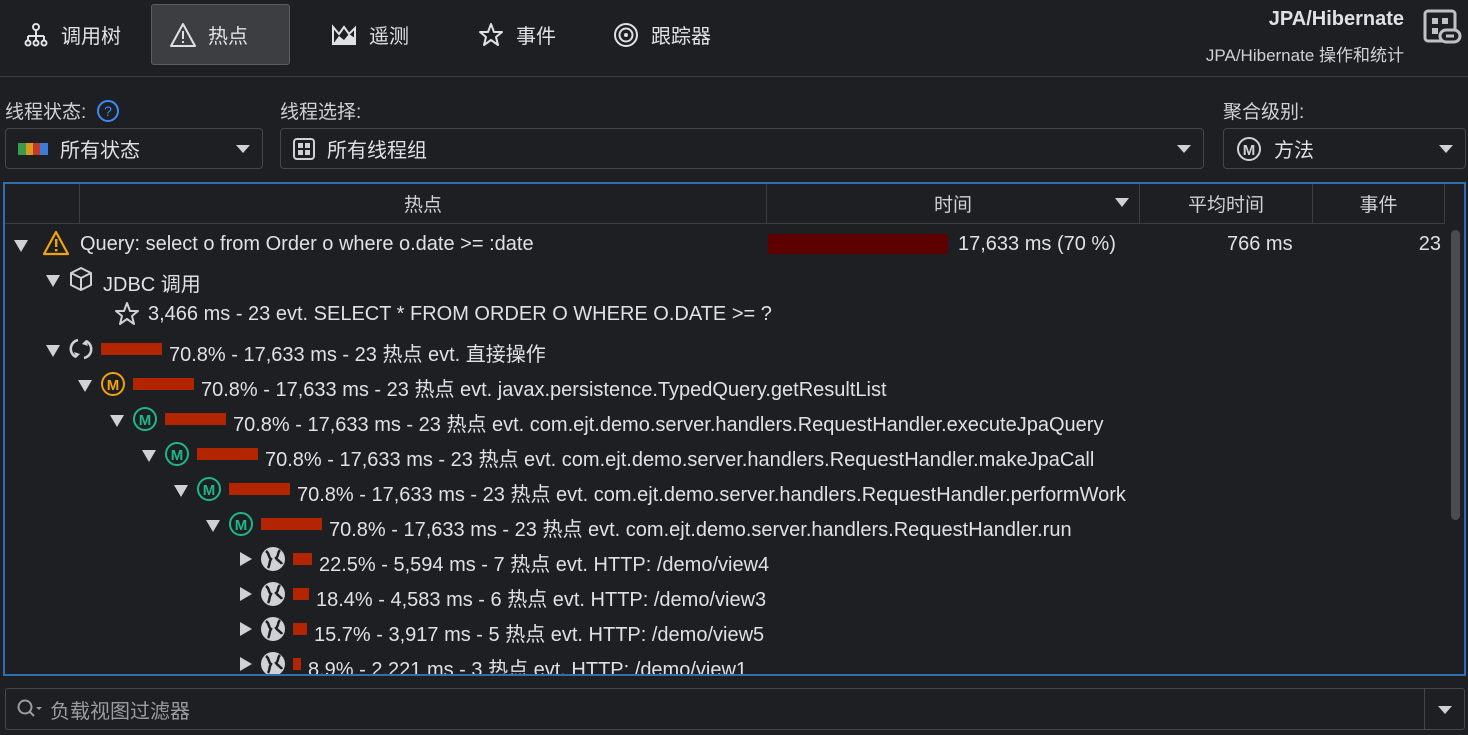  What do you see at coordinates (56, 243) in the screenshot?
I see `warning-icon` at bounding box center [56, 243].